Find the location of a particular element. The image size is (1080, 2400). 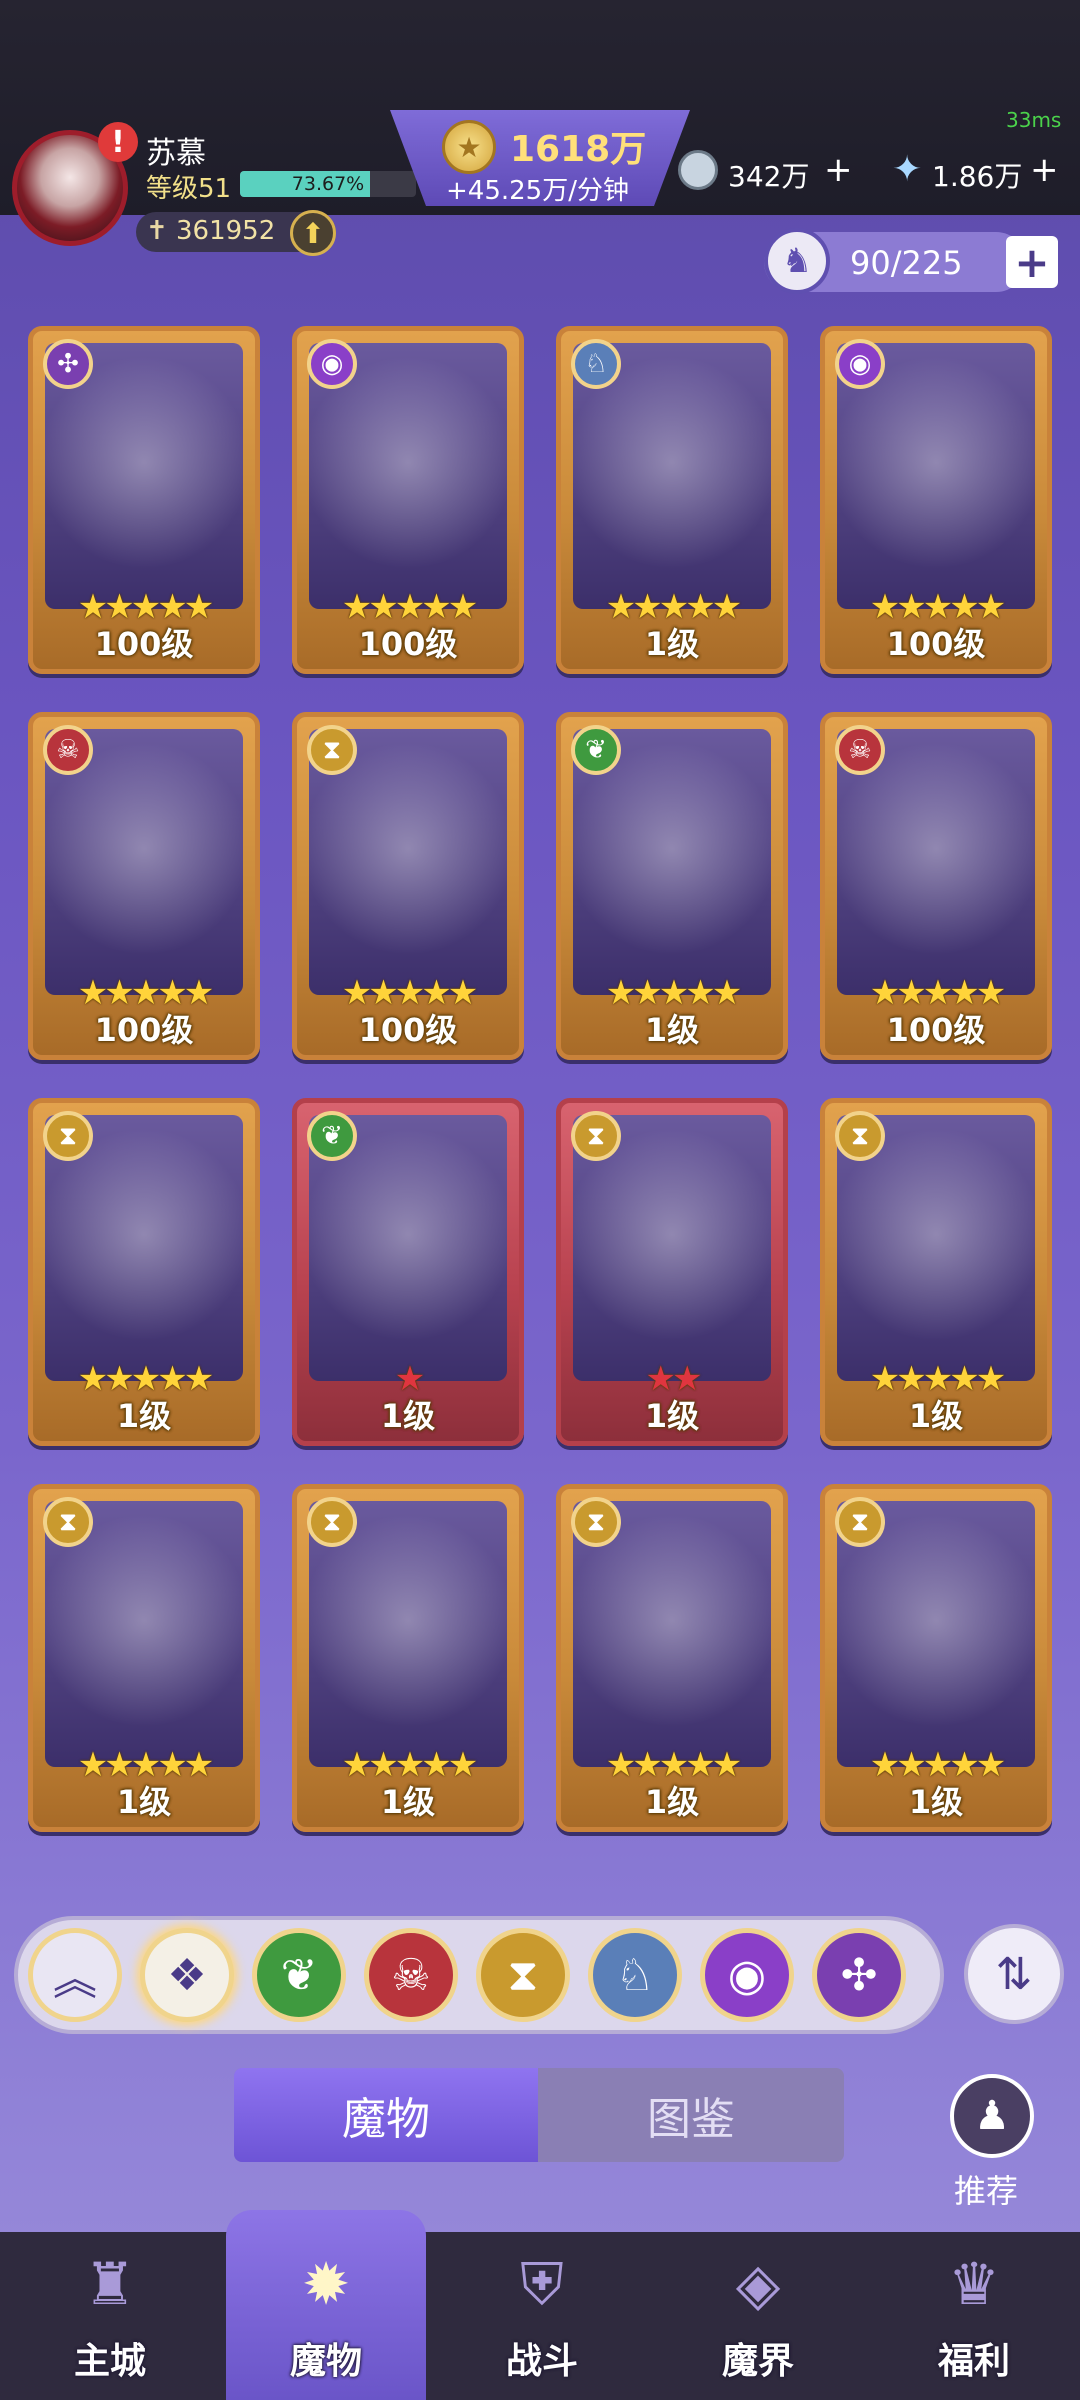

level-progress-text: 73.67% is located at coordinates (328, 184).